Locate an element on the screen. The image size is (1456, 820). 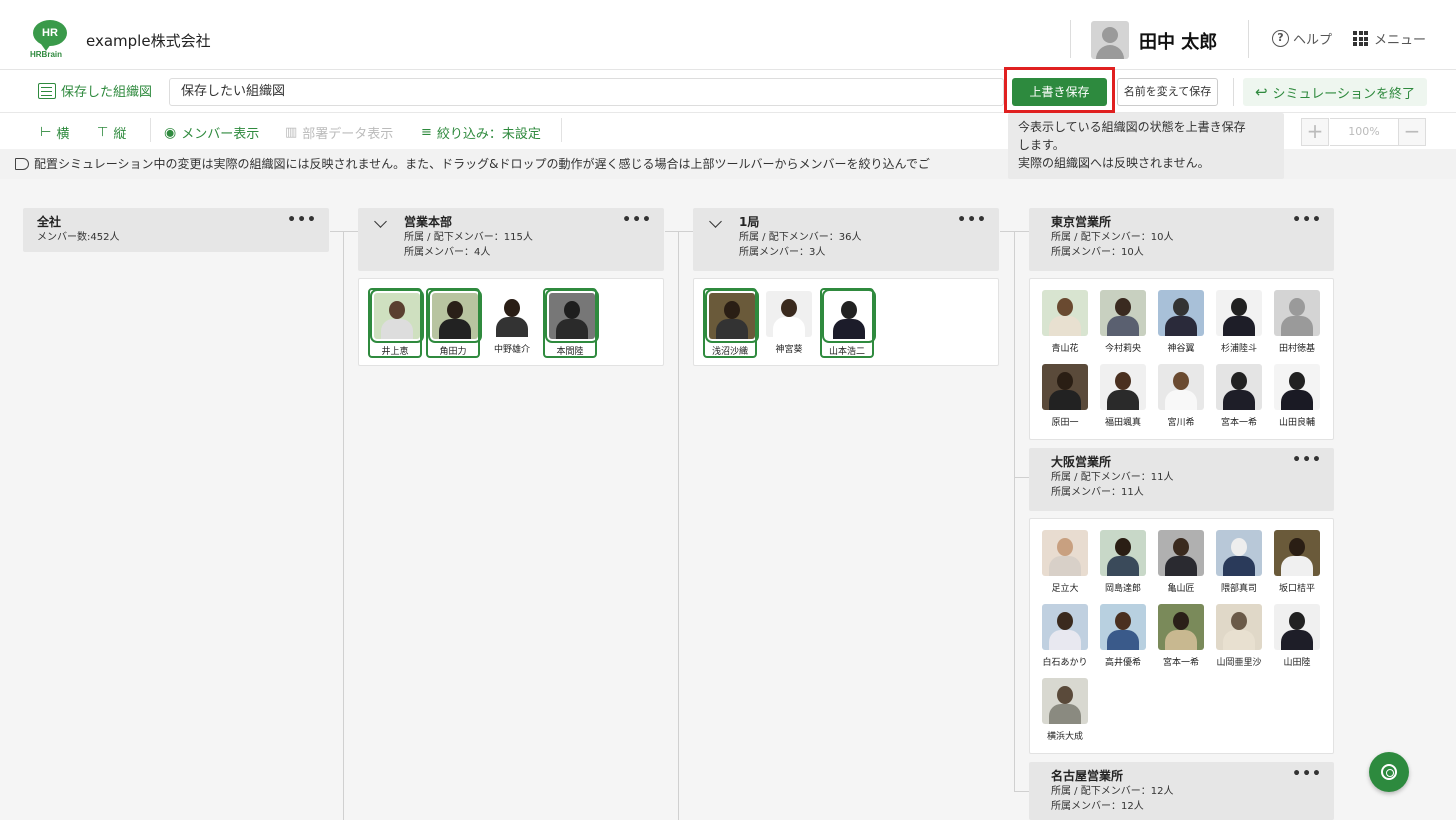
grid-menu-icon is located at coordinates (1360, 38).